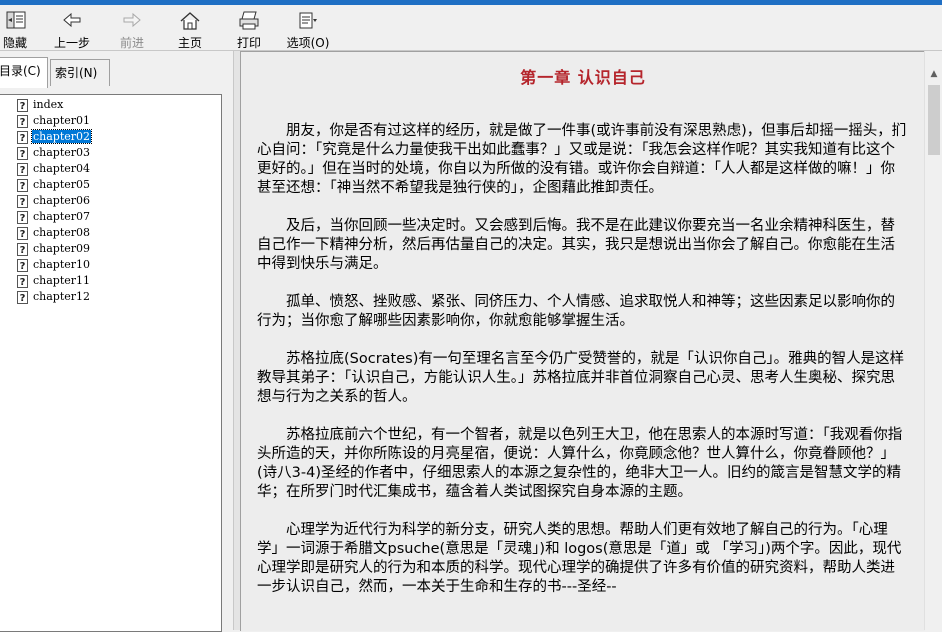 The width and height of the screenshot is (942, 632). Describe the element at coordinates (61, 136) in the screenshot. I see `tree-item-label: chapter02` at that location.